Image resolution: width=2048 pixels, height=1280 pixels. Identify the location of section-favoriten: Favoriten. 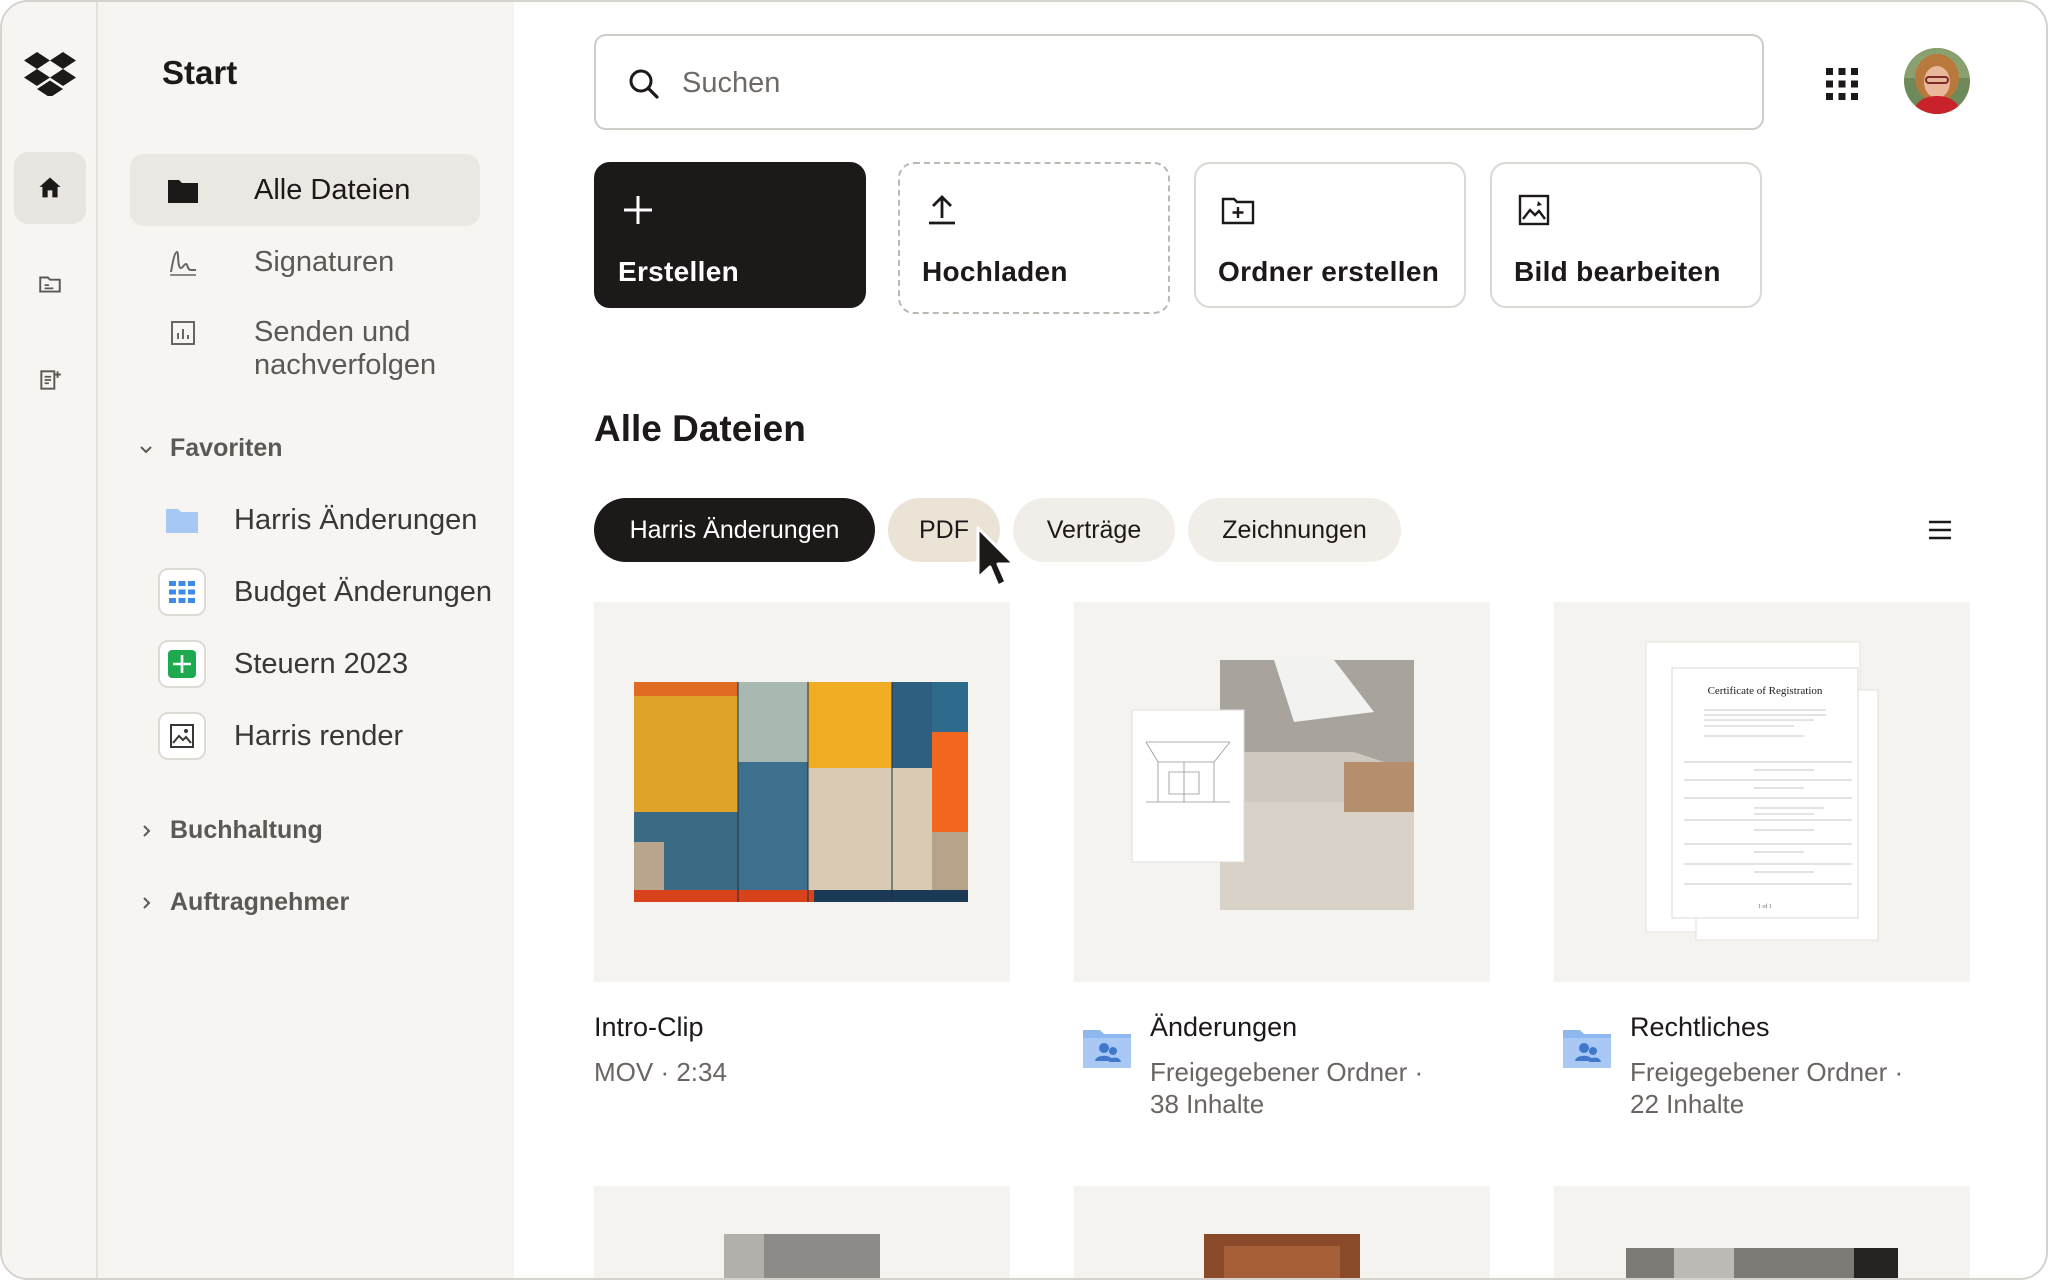
(208, 448).